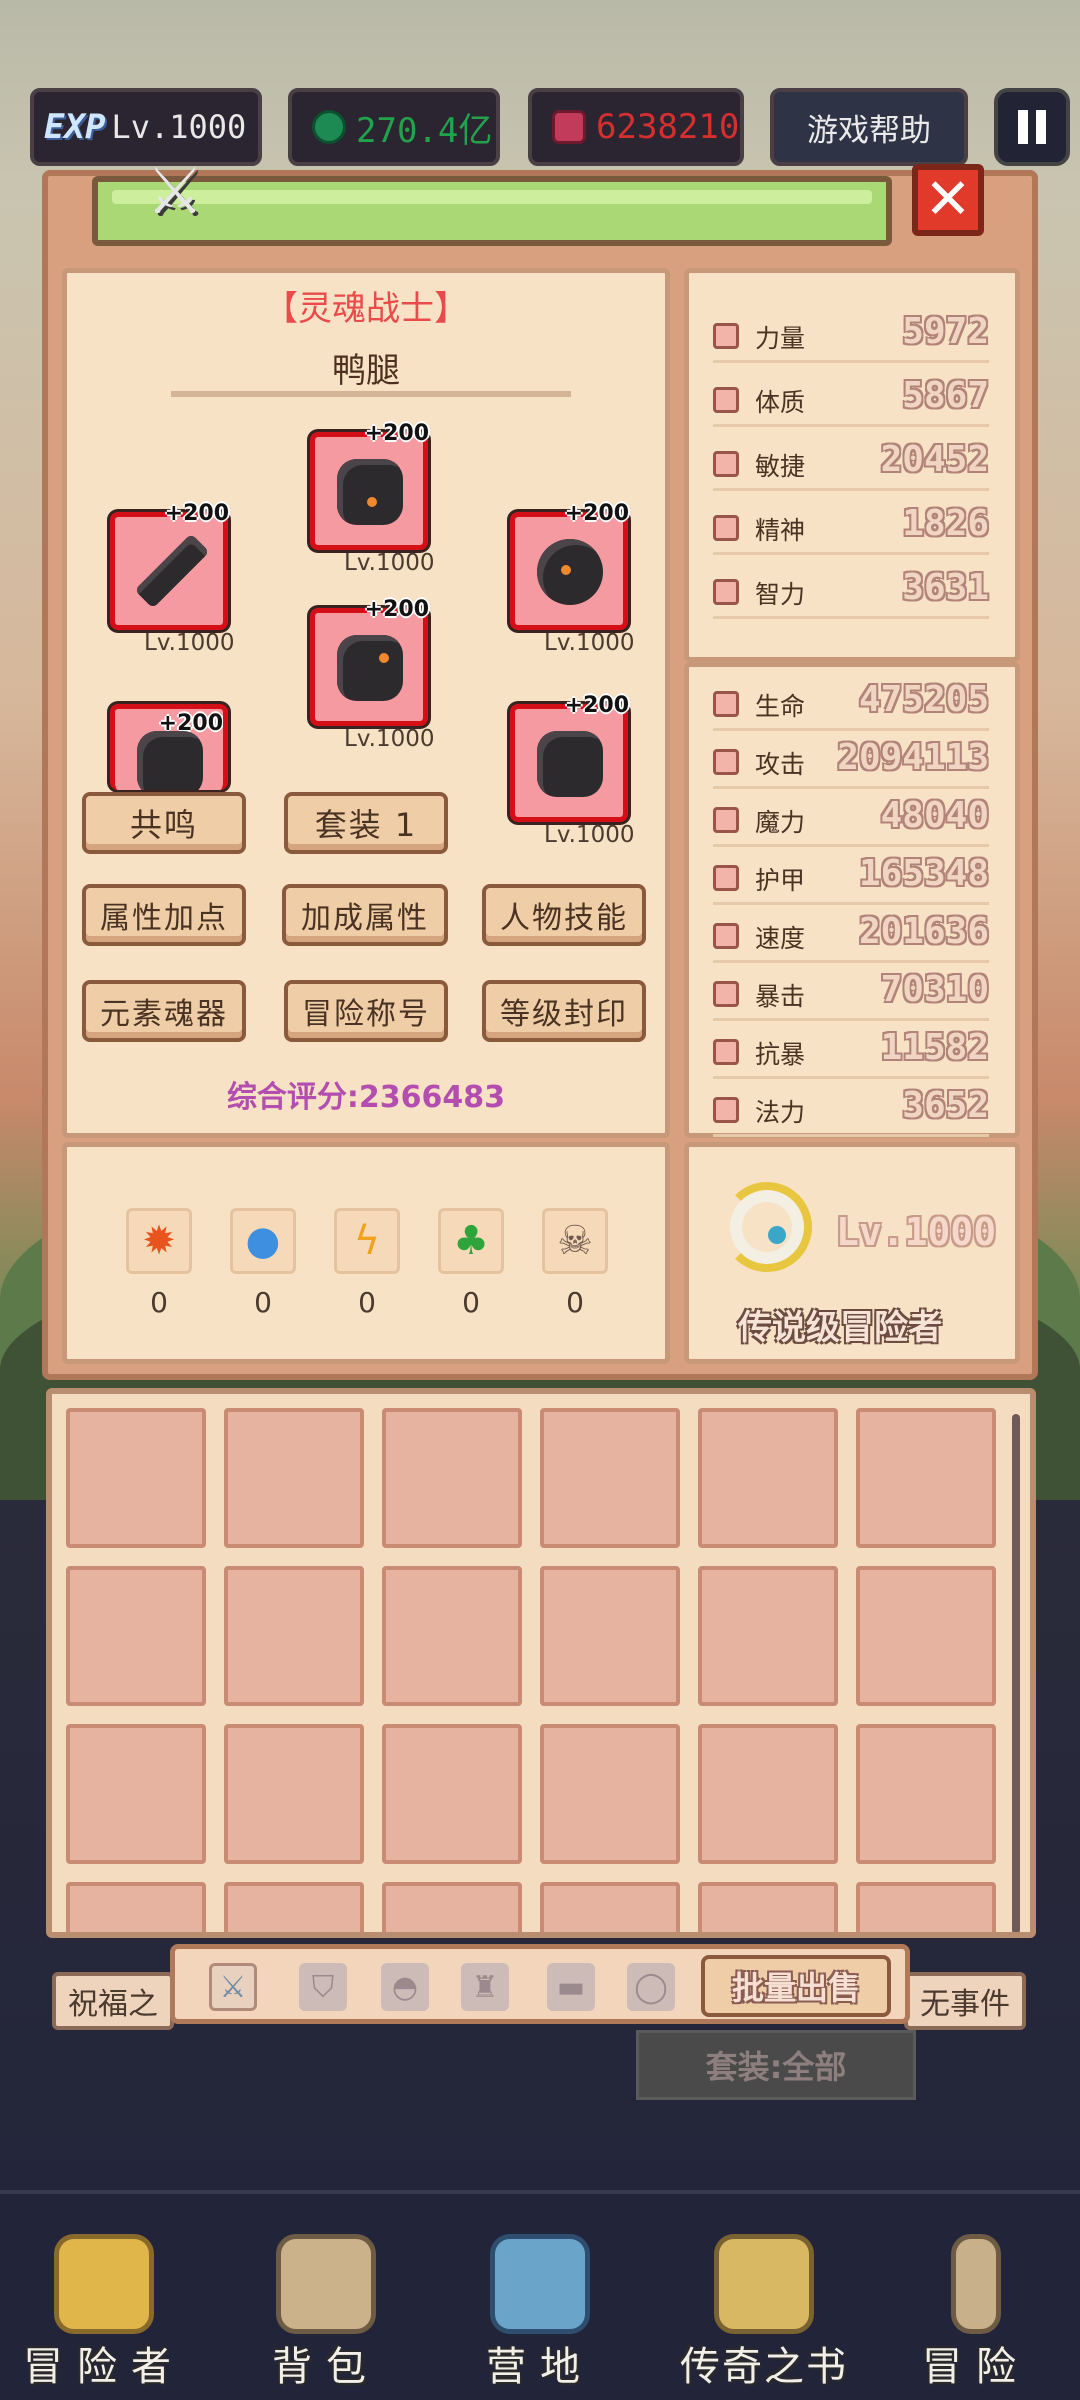 This screenshot has width=1080, height=2400. I want to click on set-filter-dropdown: 套装:全部, so click(776, 2065).